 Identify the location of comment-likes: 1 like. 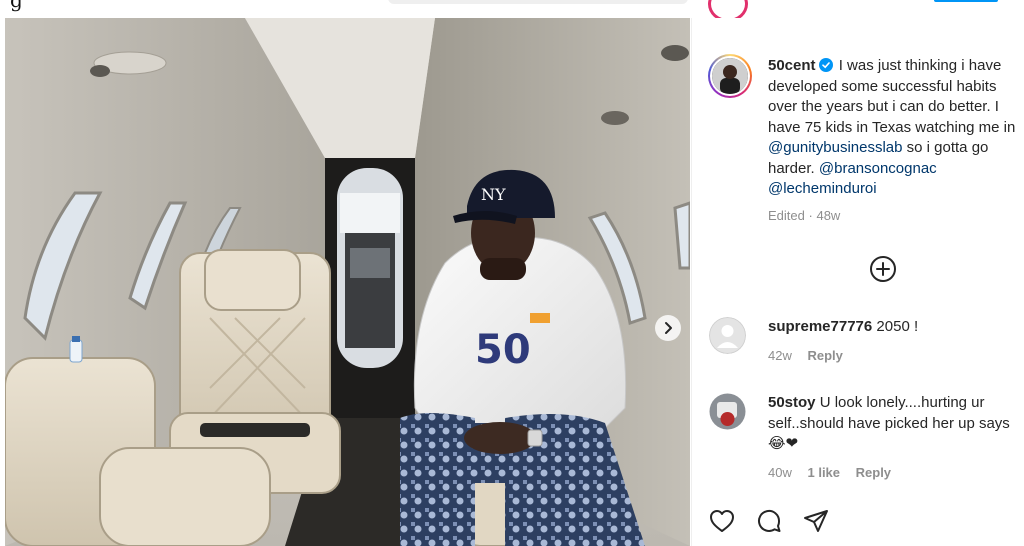
(823, 472).